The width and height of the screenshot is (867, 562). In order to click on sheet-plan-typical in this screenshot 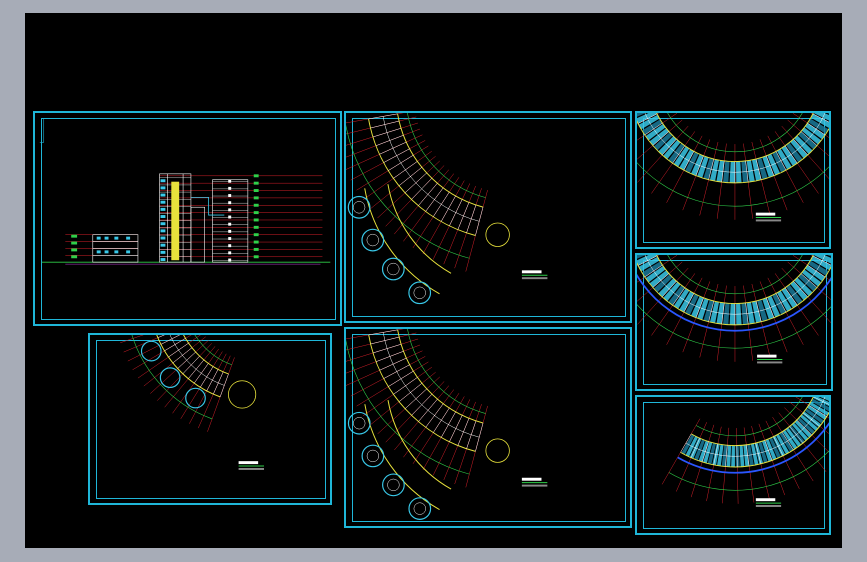, I will do `click(488, 427)`.